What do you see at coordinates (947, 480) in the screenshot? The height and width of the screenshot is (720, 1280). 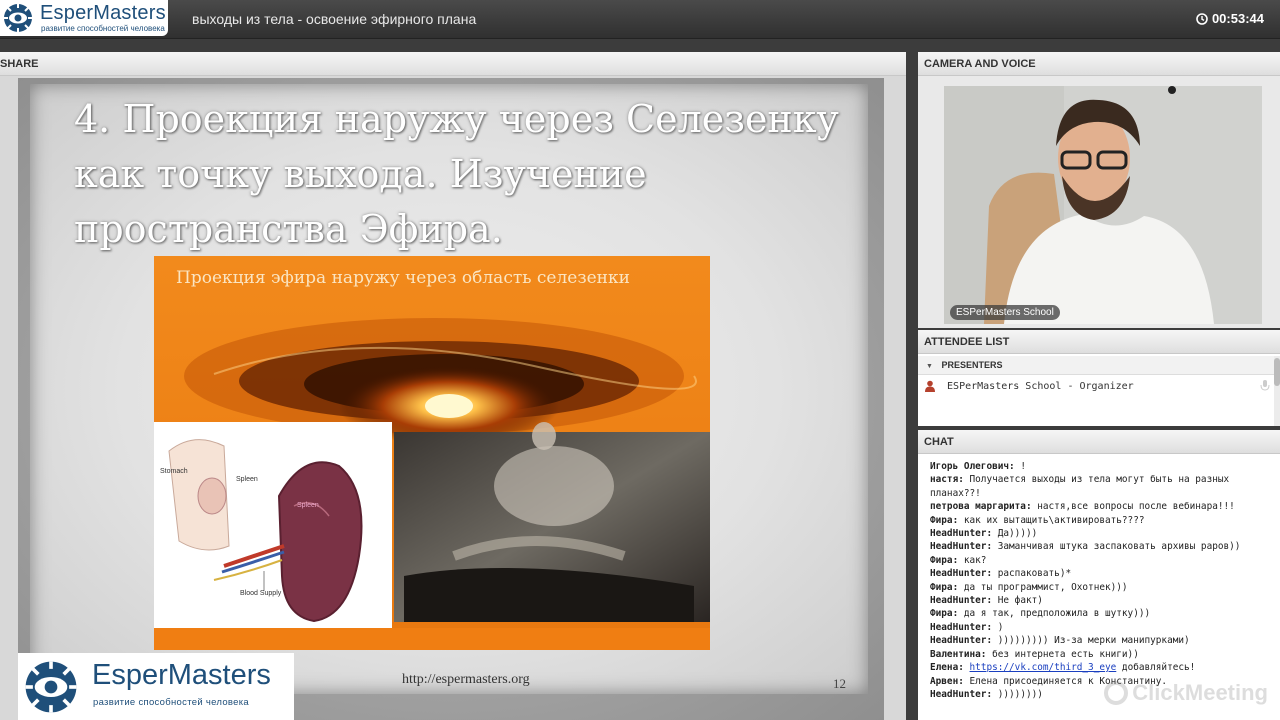 I see `message-author: настя:` at bounding box center [947, 480].